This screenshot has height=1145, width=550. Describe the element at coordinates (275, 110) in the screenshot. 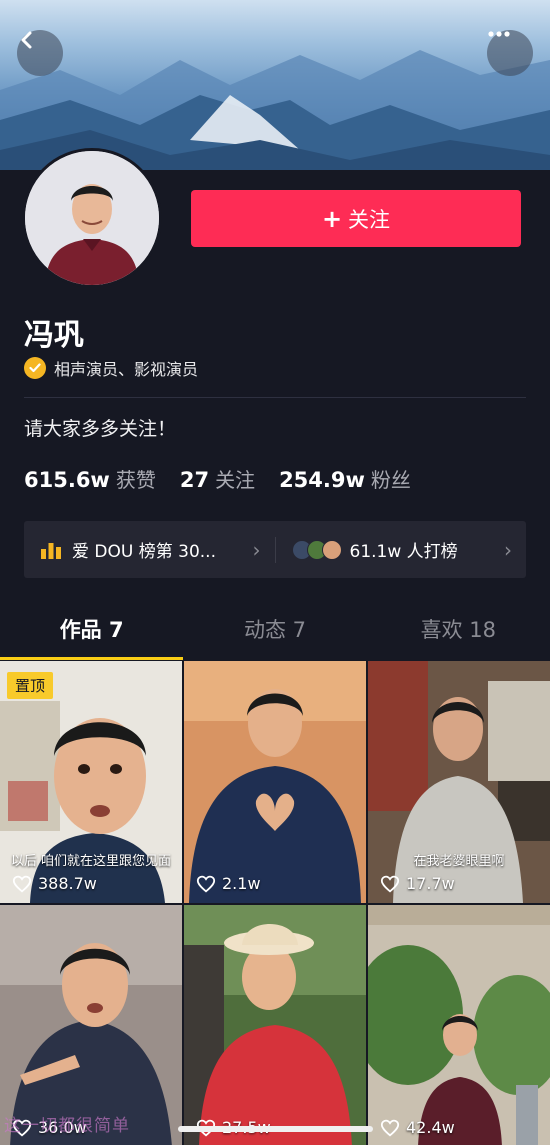

I see `mountain-banner-image` at that location.